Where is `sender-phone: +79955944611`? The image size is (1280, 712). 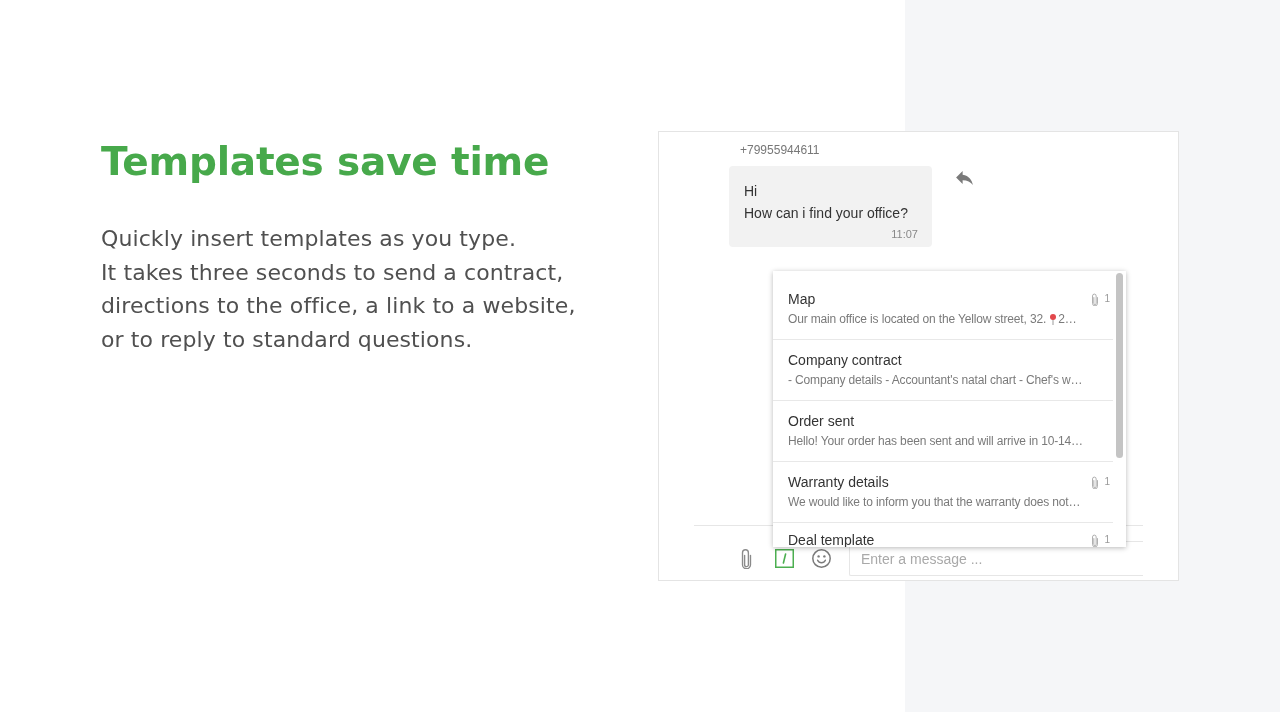
sender-phone: +79955944611 is located at coordinates (780, 150).